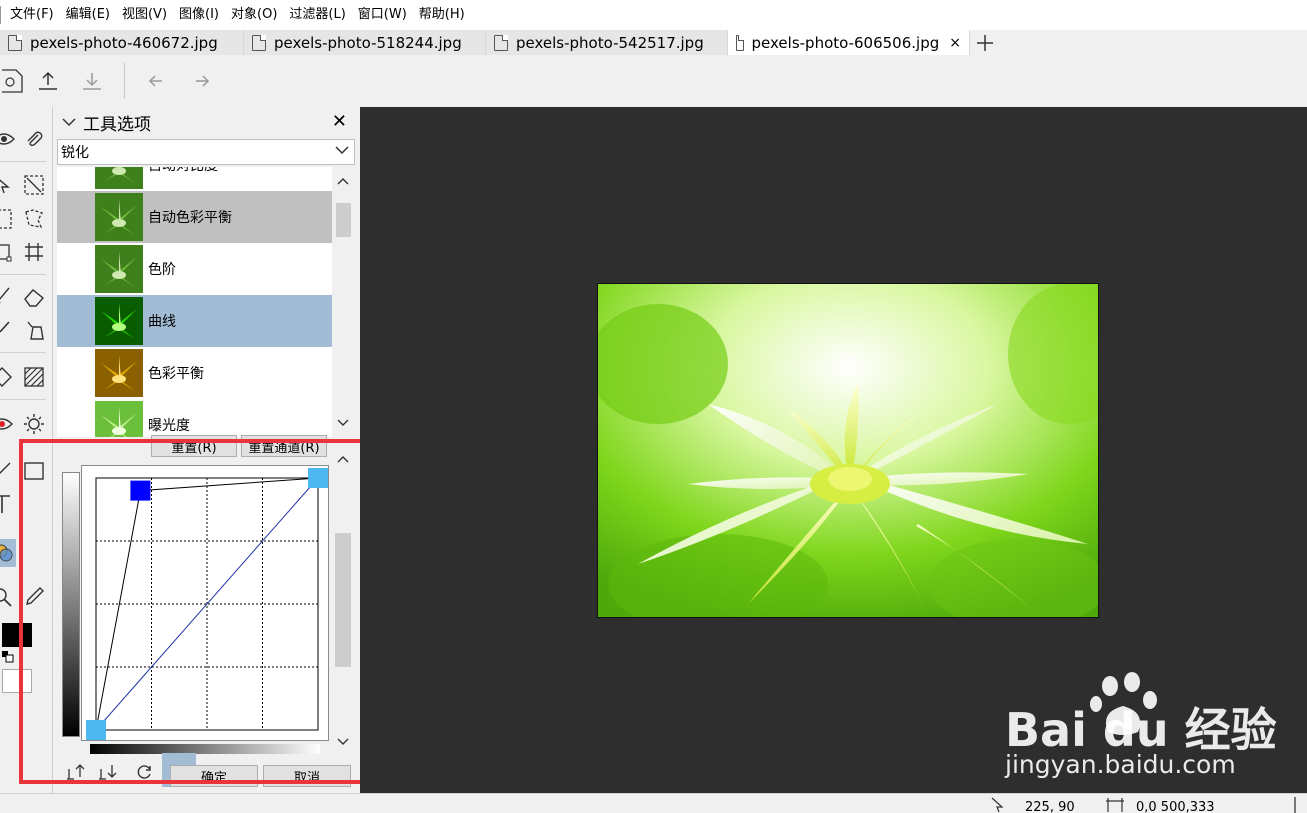 The height and width of the screenshot is (813, 1307). What do you see at coordinates (207, 122) in the screenshot?
I see `panel-header: 工具选项 ✕` at bounding box center [207, 122].